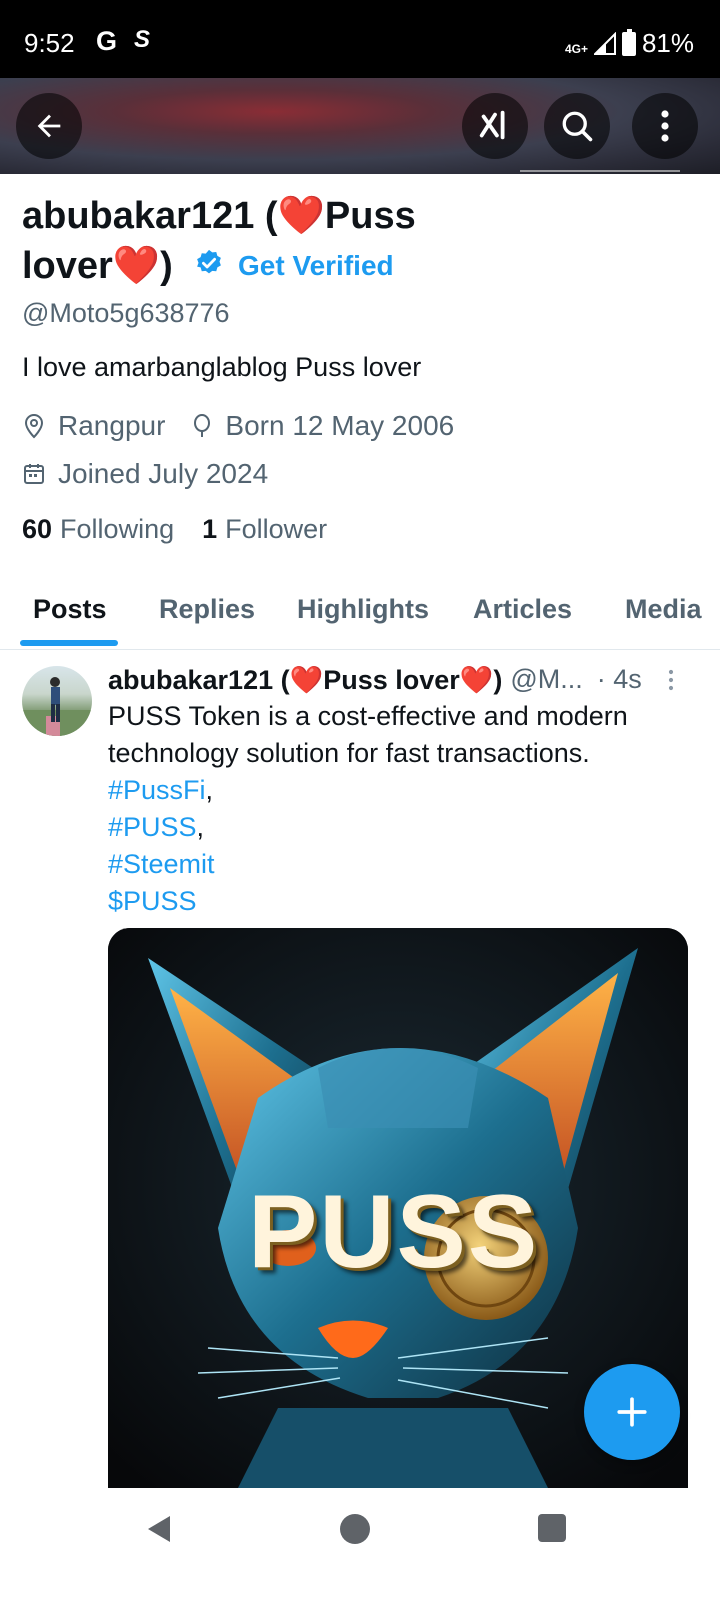 This screenshot has height=1600, width=720. Describe the element at coordinates (492, 125) in the screenshot. I see `grok-icon` at that location.